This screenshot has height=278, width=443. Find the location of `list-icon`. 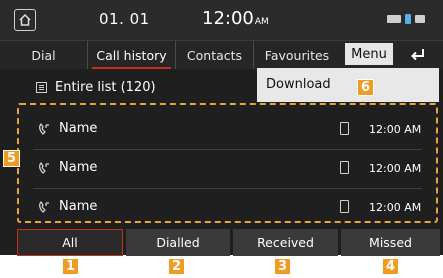

list-icon is located at coordinates (41, 87).